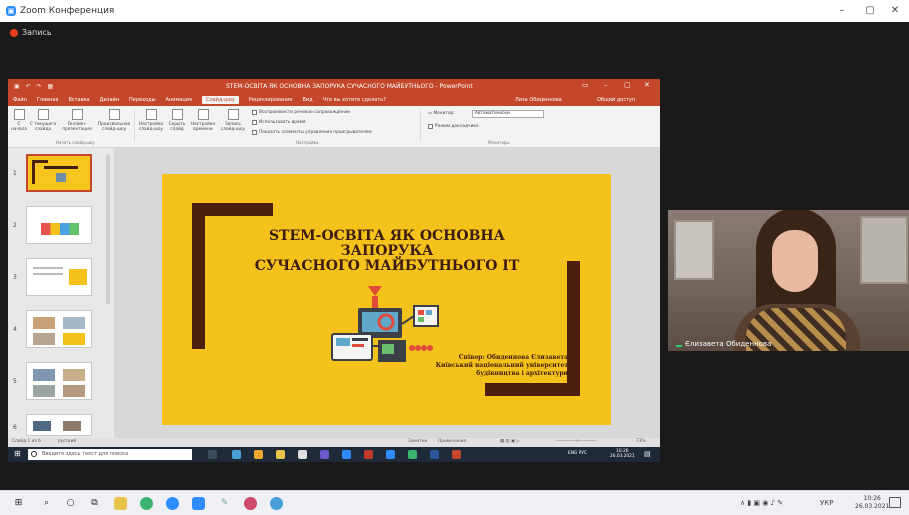  Describe the element at coordinates (895, 11) in the screenshot. I see `close-button: ✕` at that location.